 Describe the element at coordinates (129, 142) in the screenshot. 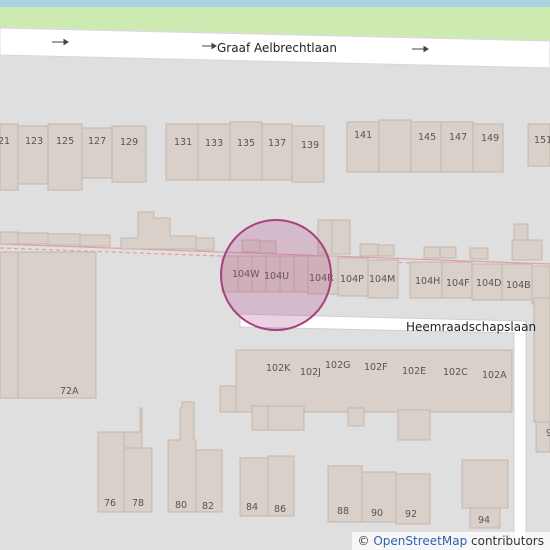

I see `house-number: 129` at that location.